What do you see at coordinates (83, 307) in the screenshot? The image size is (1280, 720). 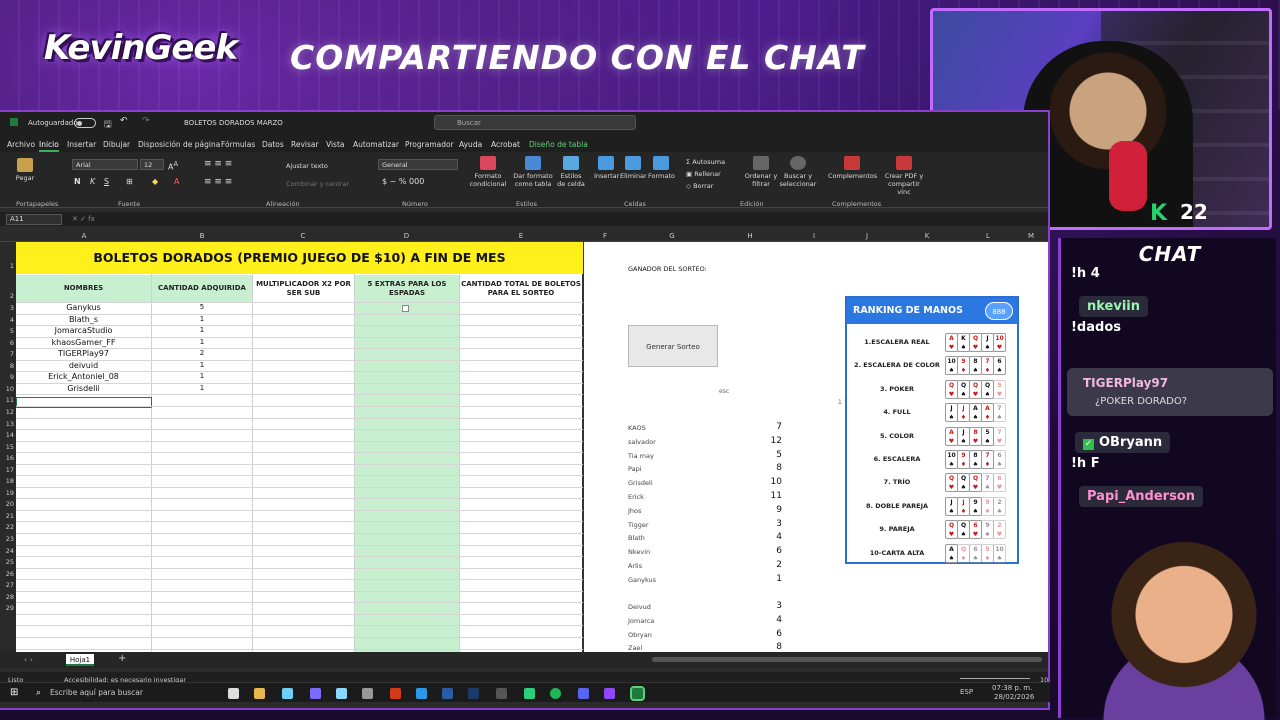 I see `cell-name: Ganykus` at bounding box center [83, 307].